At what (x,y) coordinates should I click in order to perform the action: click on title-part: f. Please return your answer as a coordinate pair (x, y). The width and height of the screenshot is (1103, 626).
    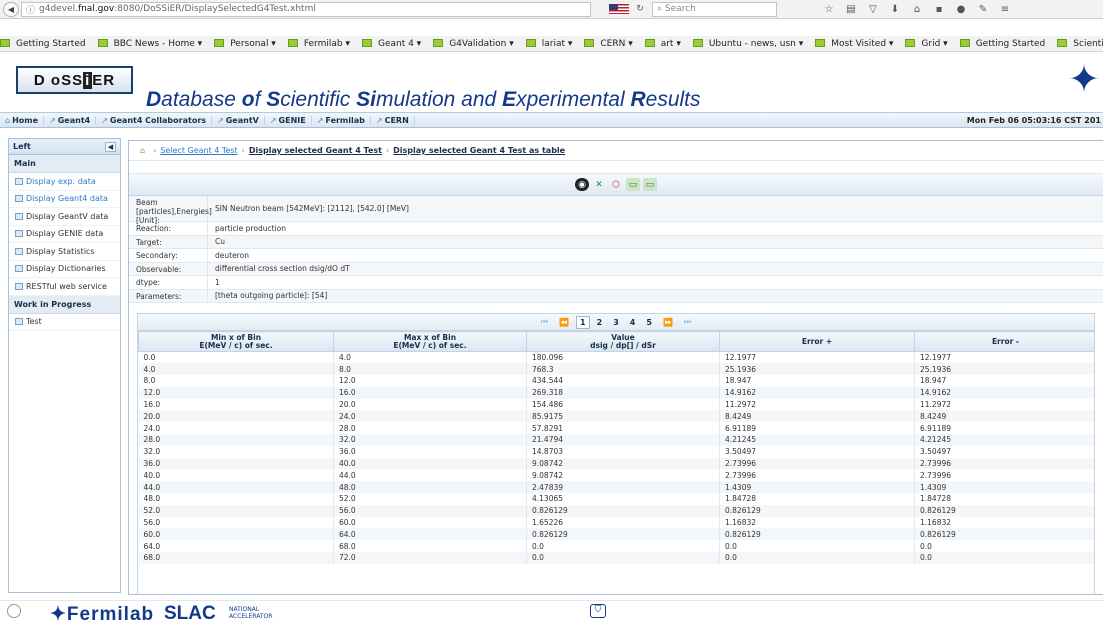
    Looking at the image, I should click on (260, 99).